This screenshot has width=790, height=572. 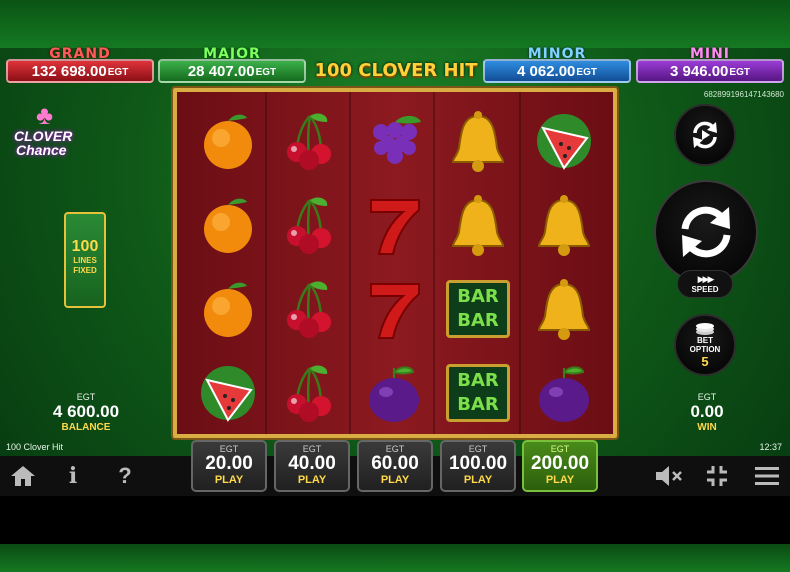 I want to click on fullscreen-button, so click(x=717, y=476).